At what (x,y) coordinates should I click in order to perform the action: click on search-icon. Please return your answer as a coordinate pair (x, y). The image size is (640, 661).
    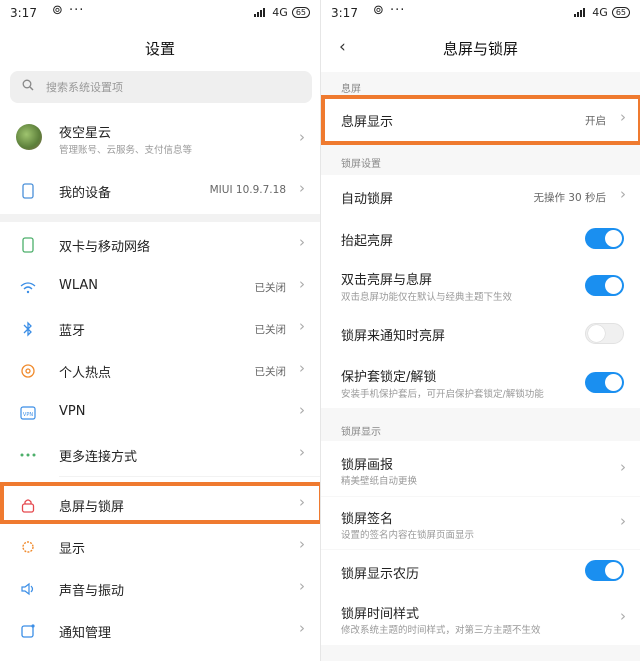
    Looking at the image, I should click on (28, 85).